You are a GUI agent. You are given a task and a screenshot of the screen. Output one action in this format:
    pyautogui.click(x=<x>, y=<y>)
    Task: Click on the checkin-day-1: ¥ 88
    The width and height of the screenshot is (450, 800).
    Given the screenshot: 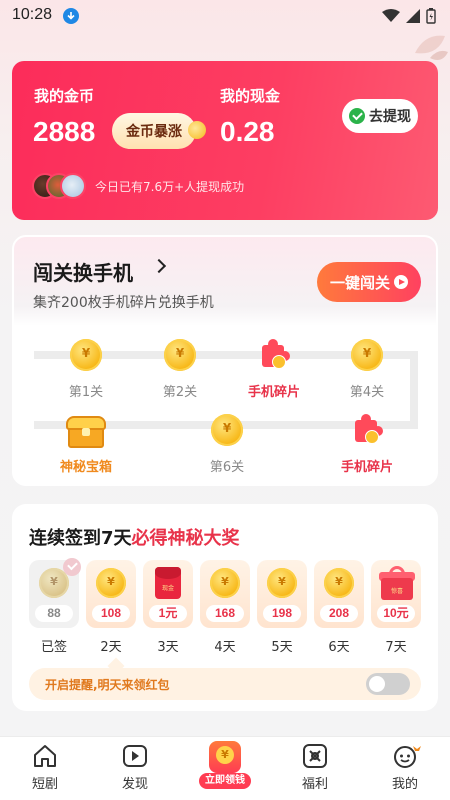 What is the action you would take?
    pyautogui.click(x=55, y=593)
    